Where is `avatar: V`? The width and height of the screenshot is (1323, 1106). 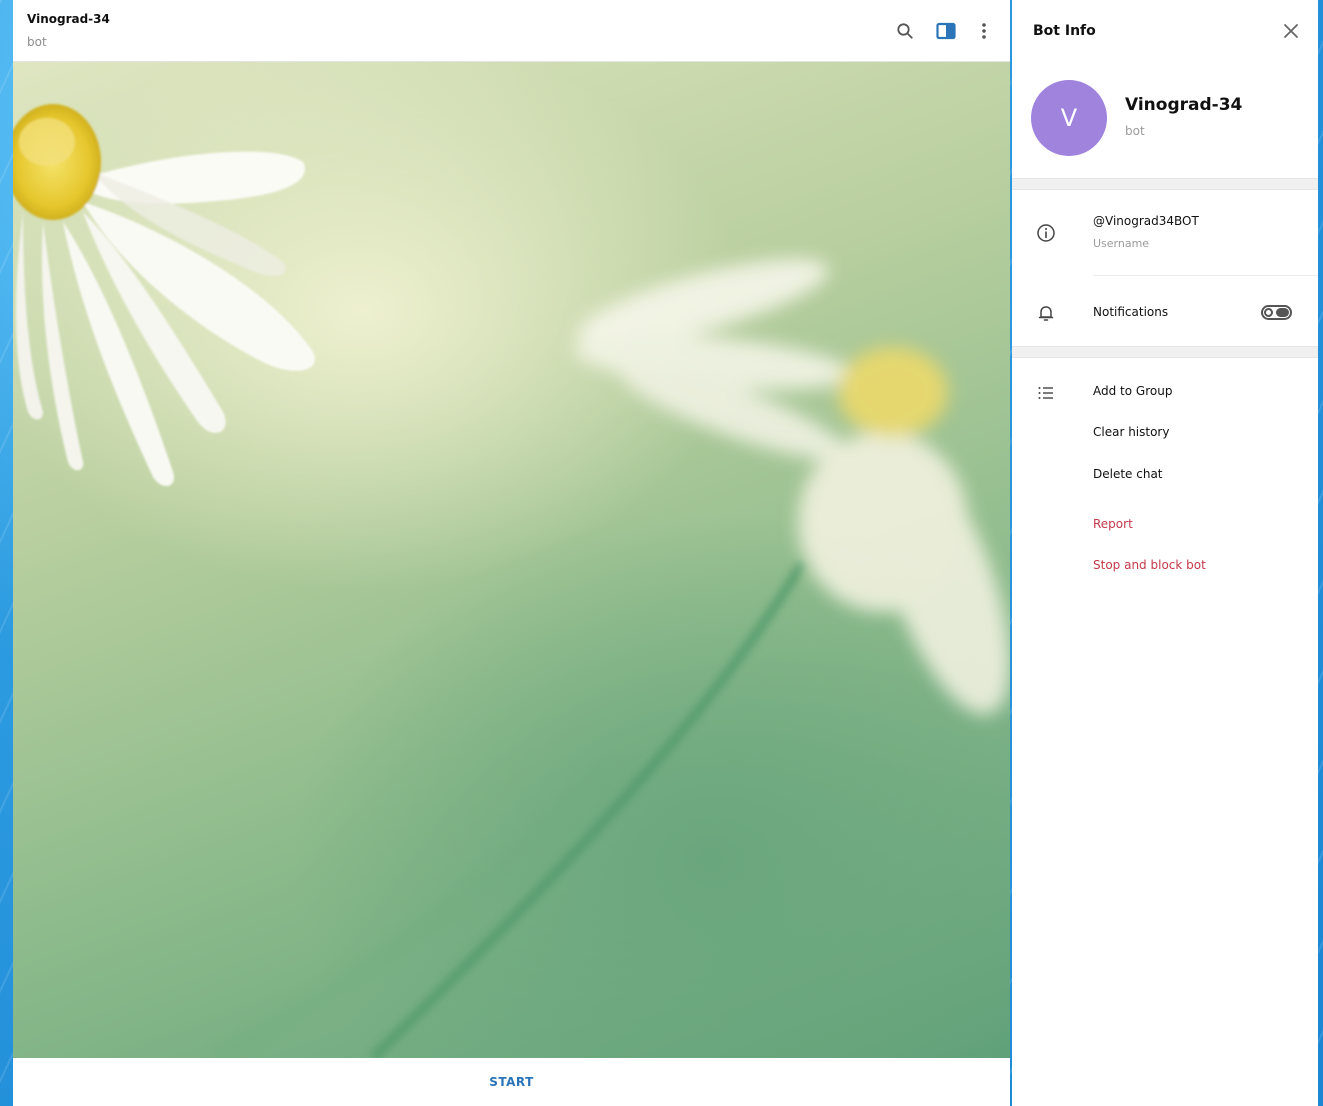
avatar: V is located at coordinates (1069, 118).